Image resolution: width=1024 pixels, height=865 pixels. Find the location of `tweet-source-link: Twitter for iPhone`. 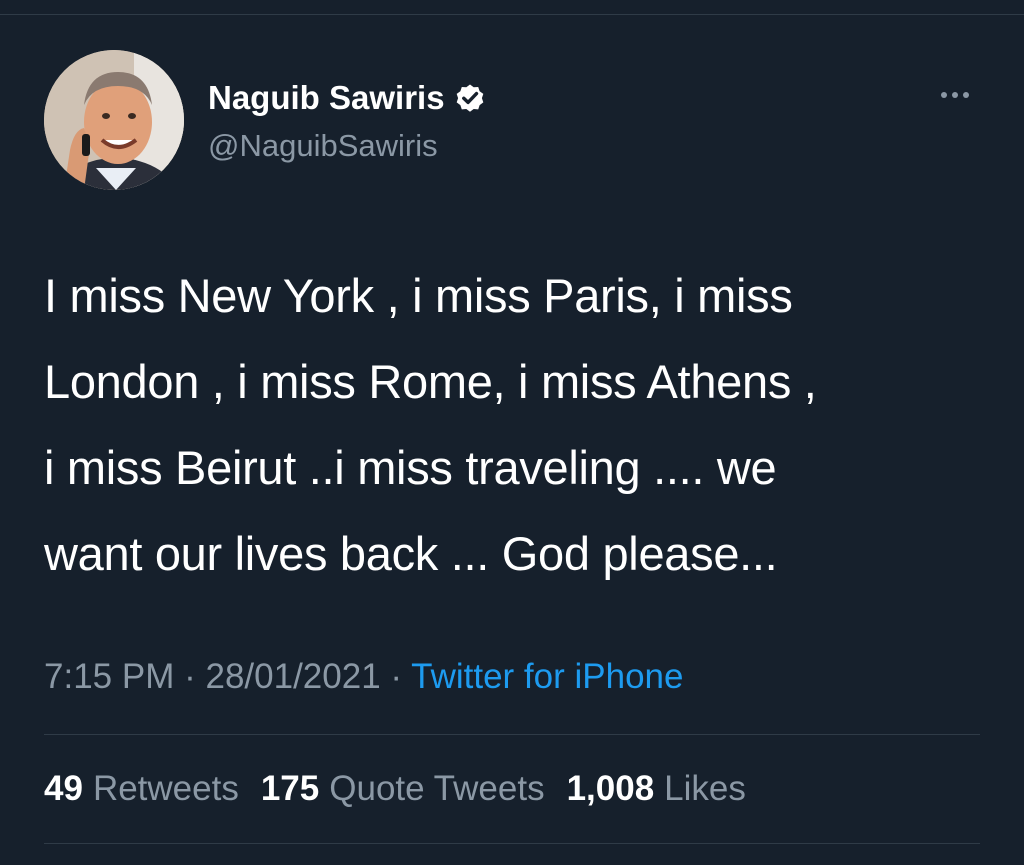

tweet-source-link: Twitter for iPhone is located at coordinates (547, 676).